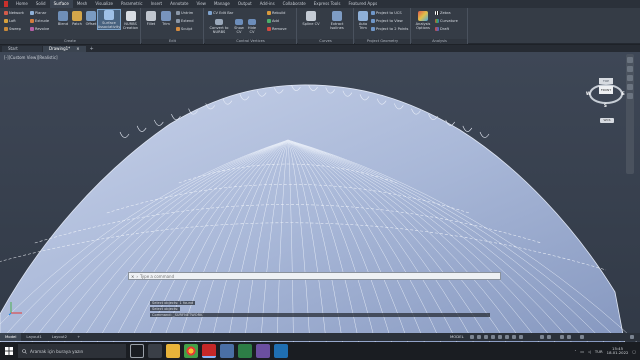 The image size is (640, 360). Describe the element at coordinates (201, 4) in the screenshot. I see `tab-view: View` at that location.